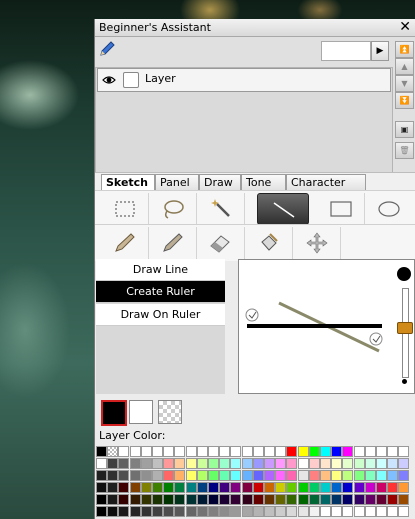 Image resolution: width=415 pixels, height=519 pixels. What do you see at coordinates (255, 28) in the screenshot?
I see `panel-titlebar: Beginner's Assistant ✕` at bounding box center [255, 28].